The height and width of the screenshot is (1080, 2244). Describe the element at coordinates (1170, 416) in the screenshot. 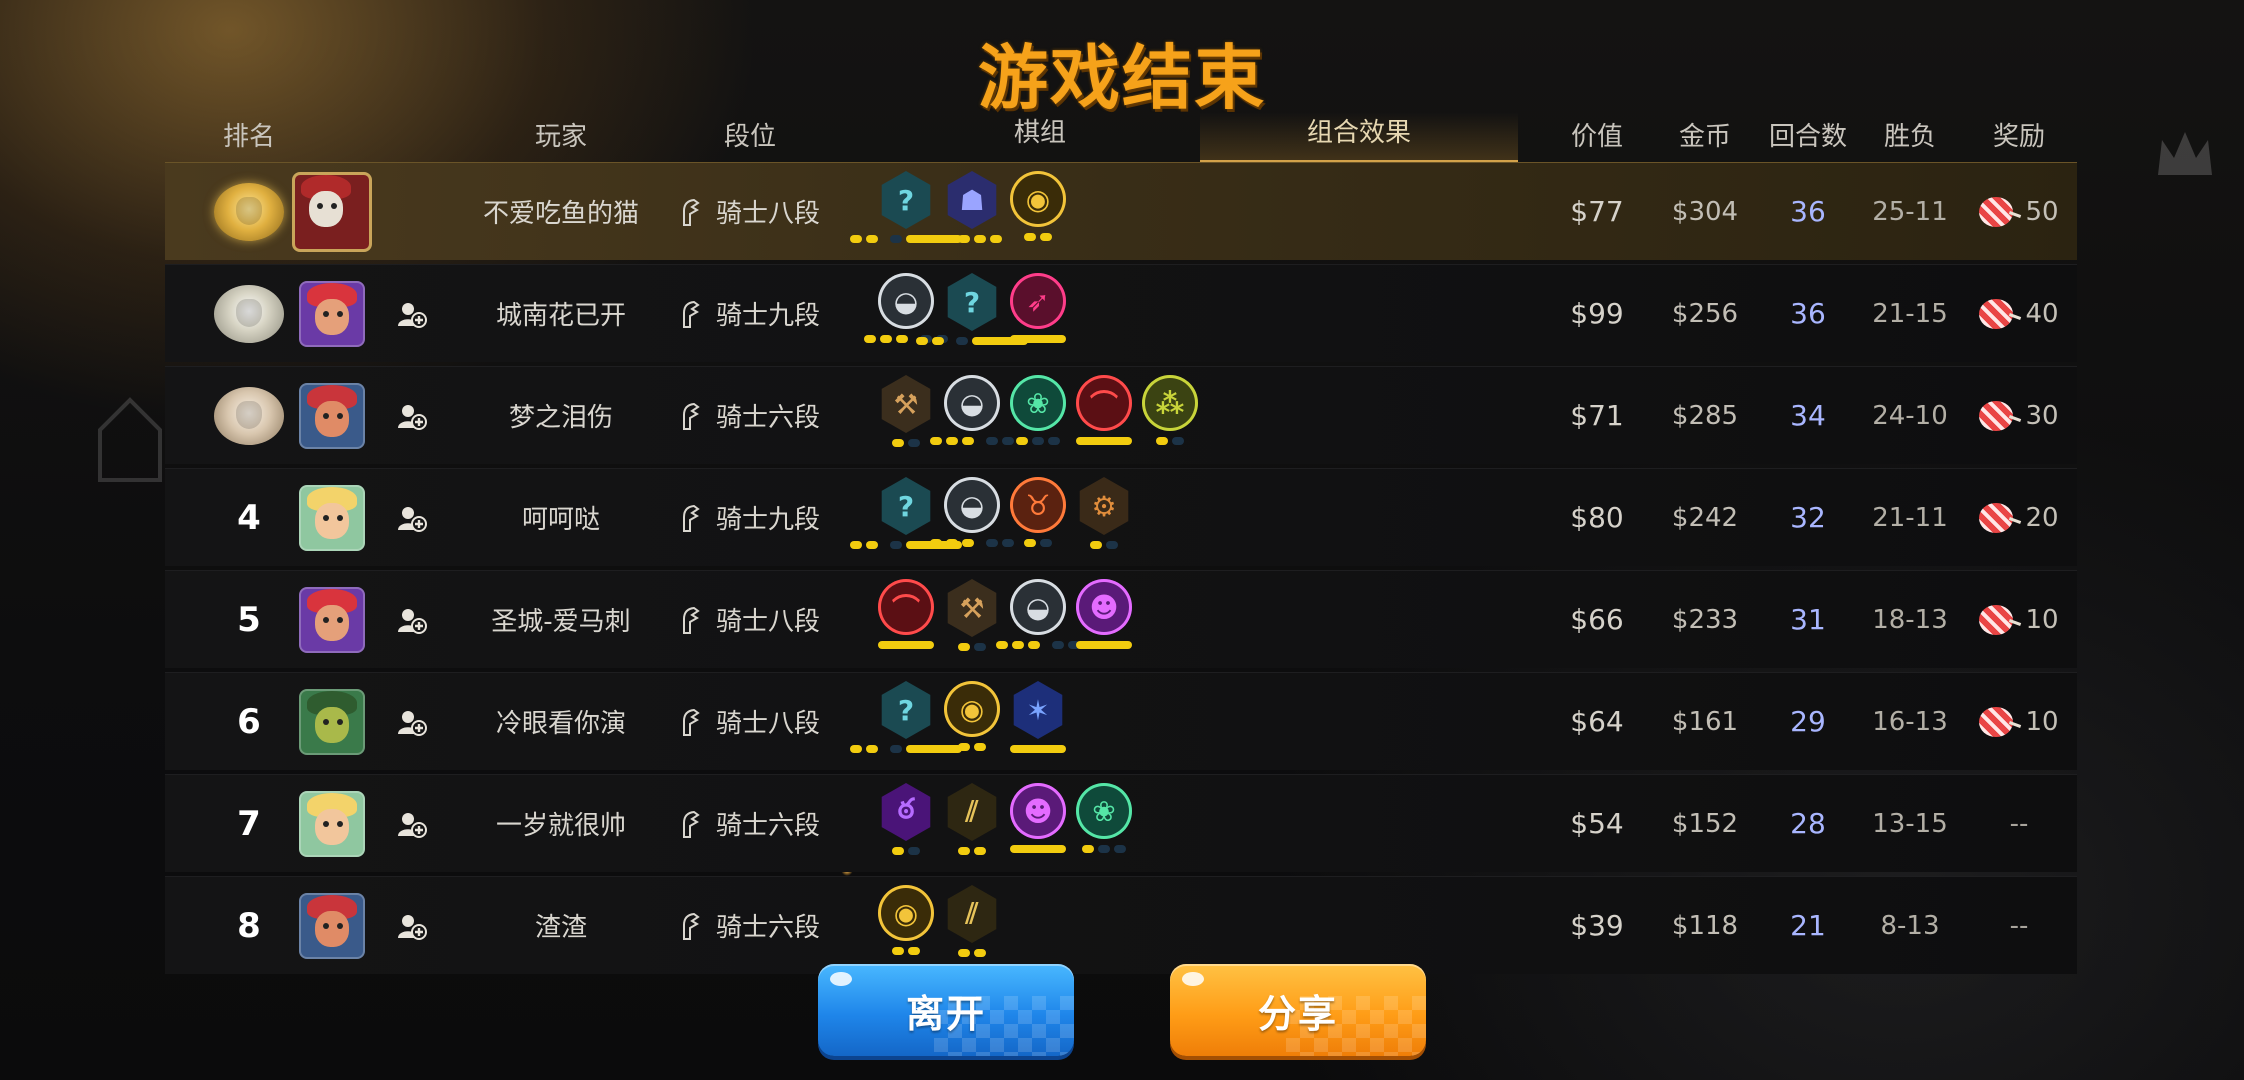

I see `synergy-item: ⁂` at that location.